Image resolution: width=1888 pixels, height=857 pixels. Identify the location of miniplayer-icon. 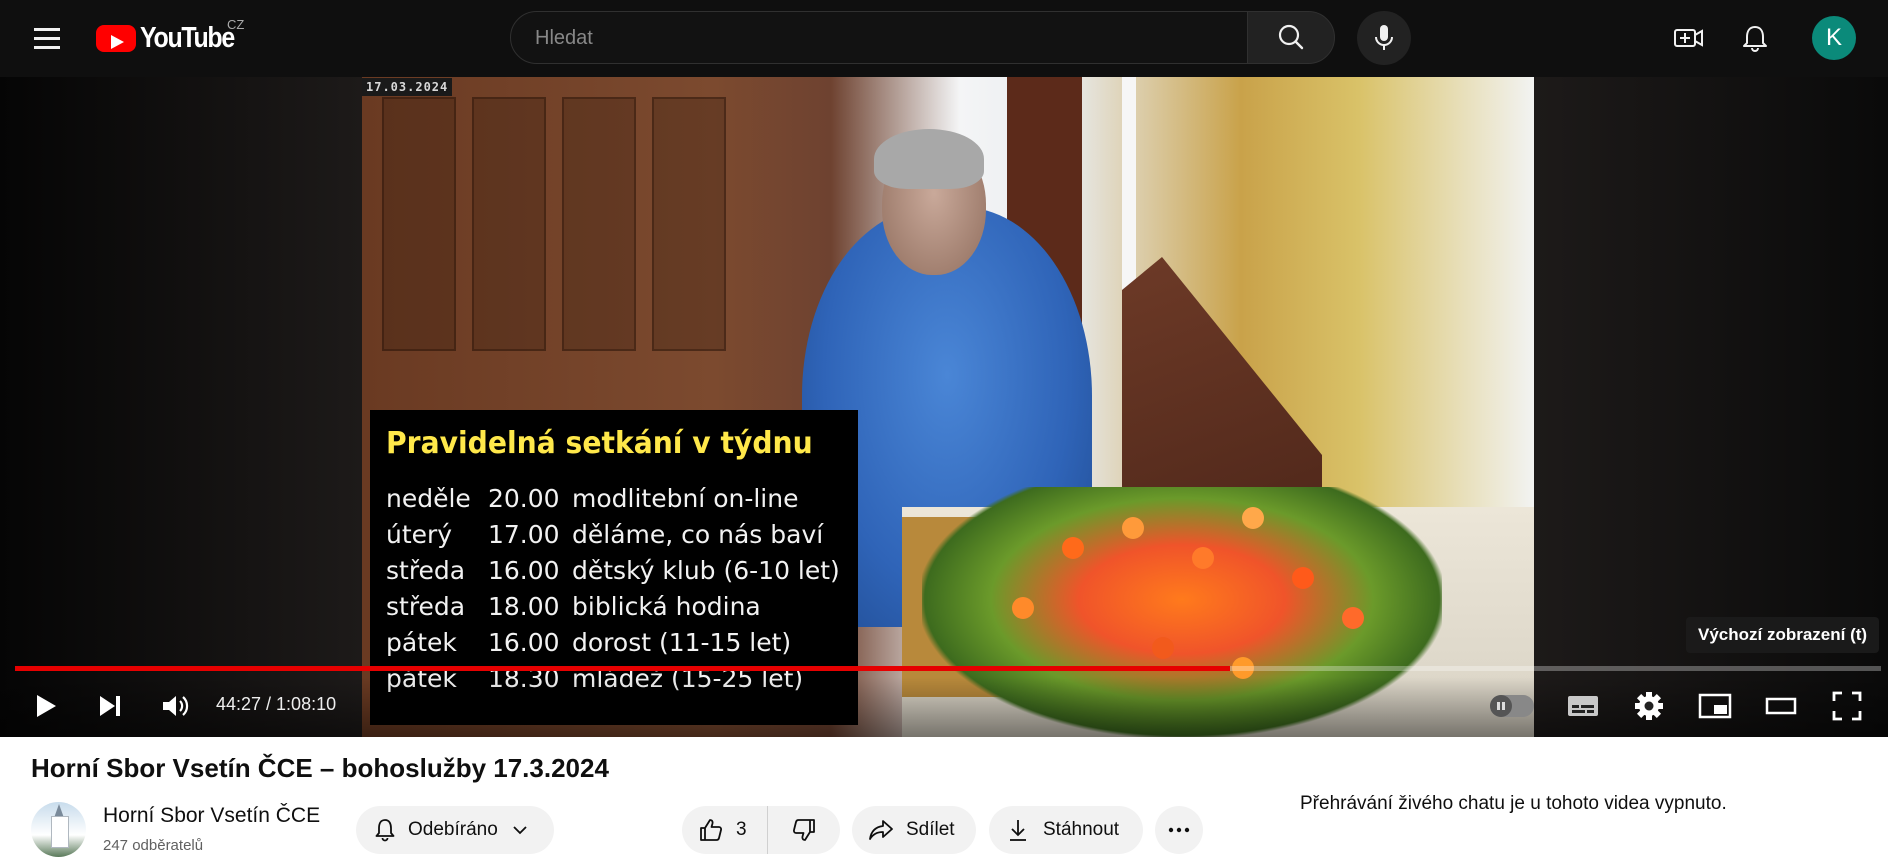
(1715, 706).